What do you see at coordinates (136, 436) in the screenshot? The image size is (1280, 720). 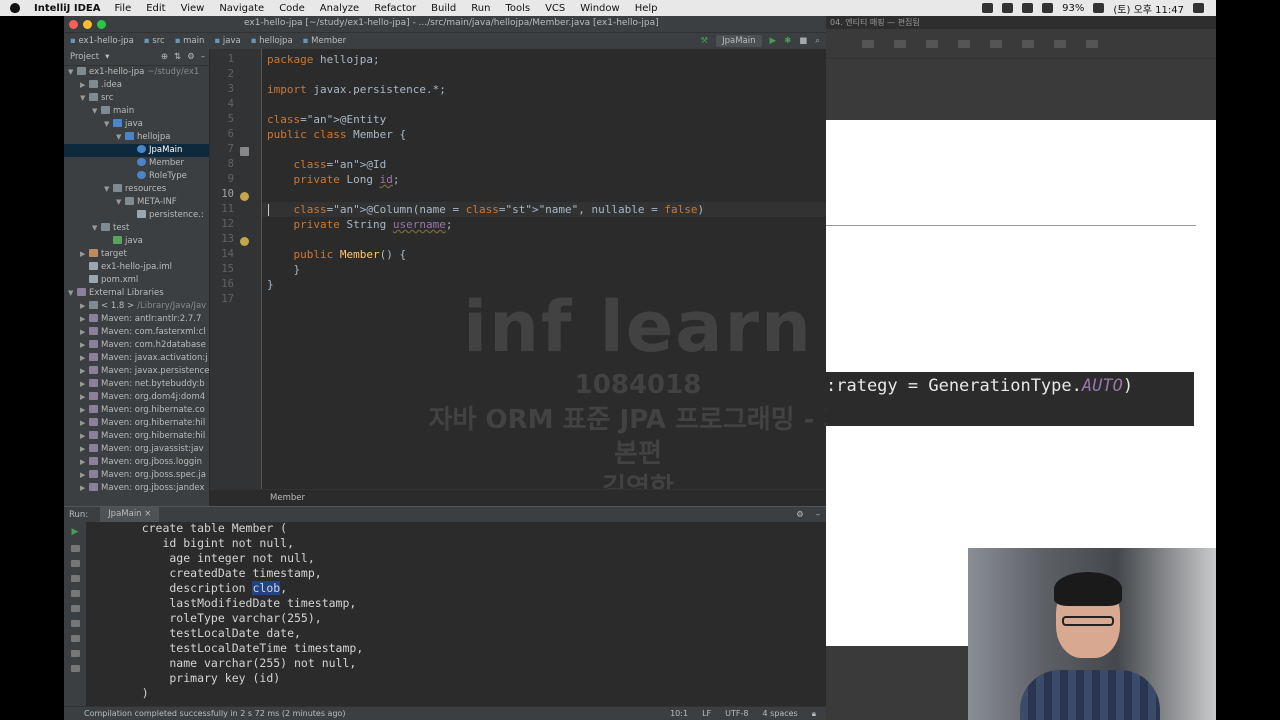 I see `tree-item: ▶ Maven: org.hibernate:hil` at bounding box center [136, 436].